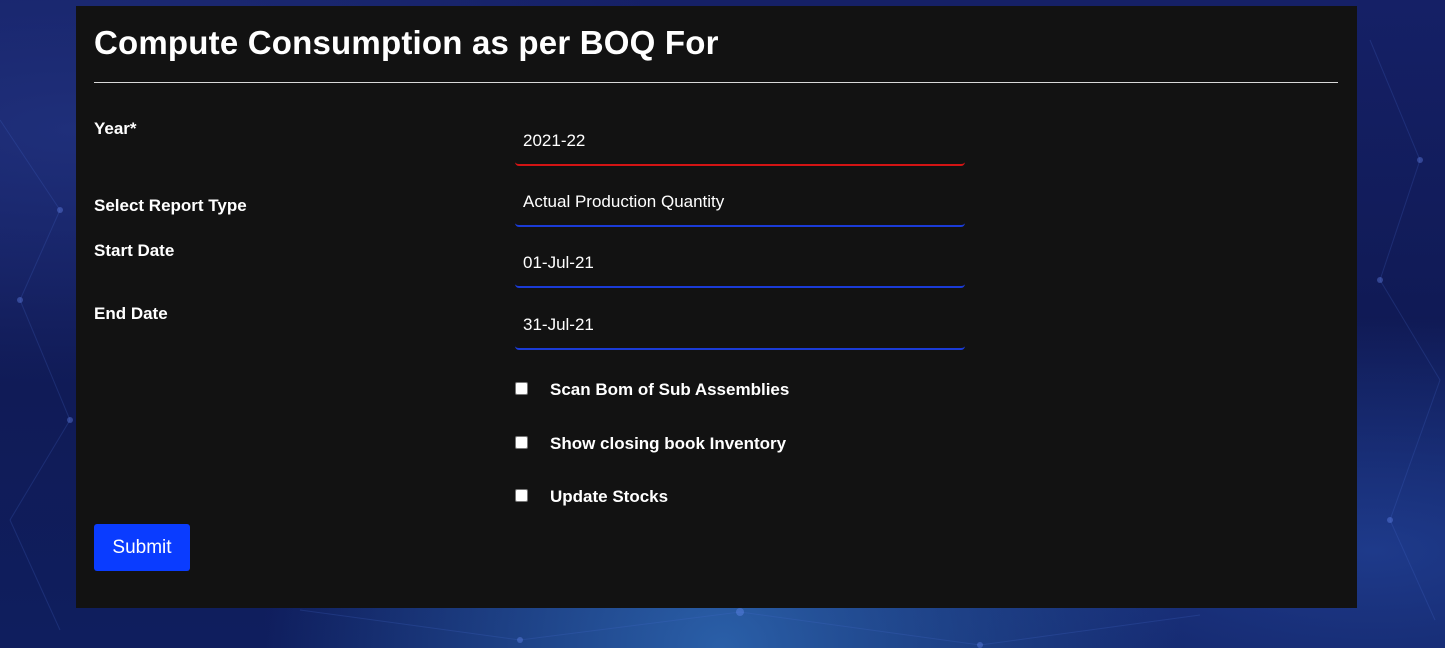 This screenshot has width=1445, height=648. Describe the element at coordinates (716, 82) in the screenshot. I see `title-divider` at that location.